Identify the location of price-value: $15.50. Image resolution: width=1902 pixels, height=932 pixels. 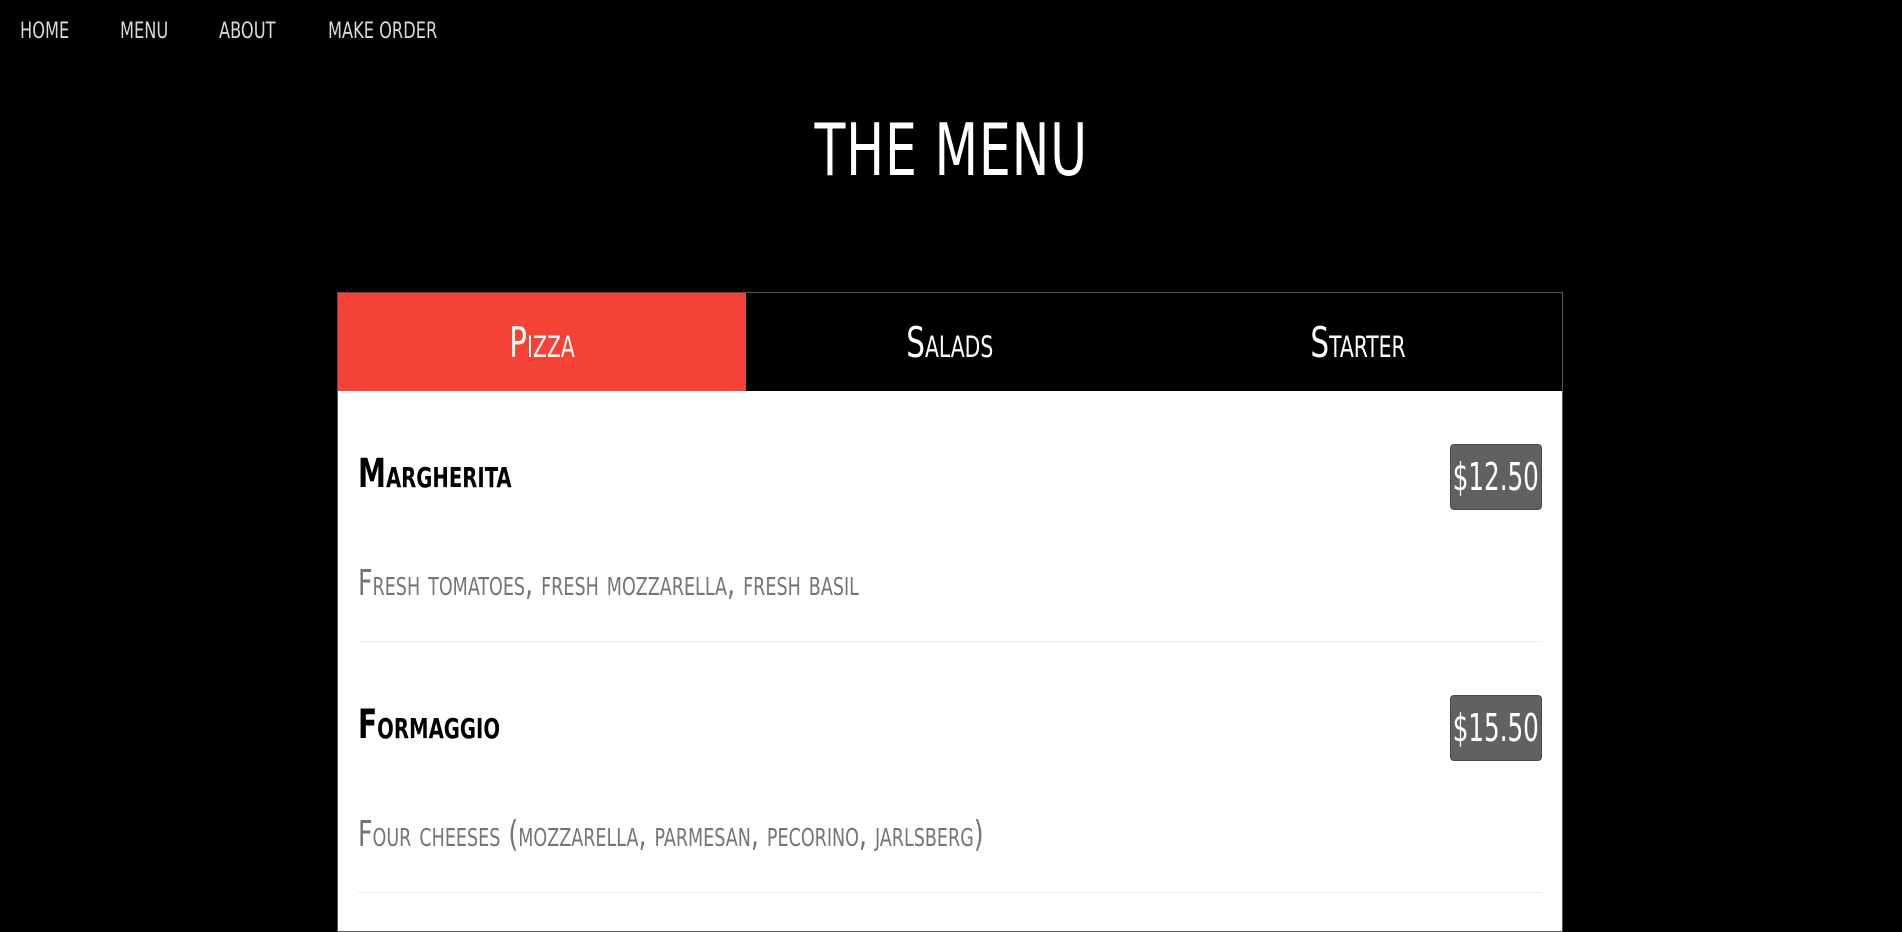
(1496, 728).